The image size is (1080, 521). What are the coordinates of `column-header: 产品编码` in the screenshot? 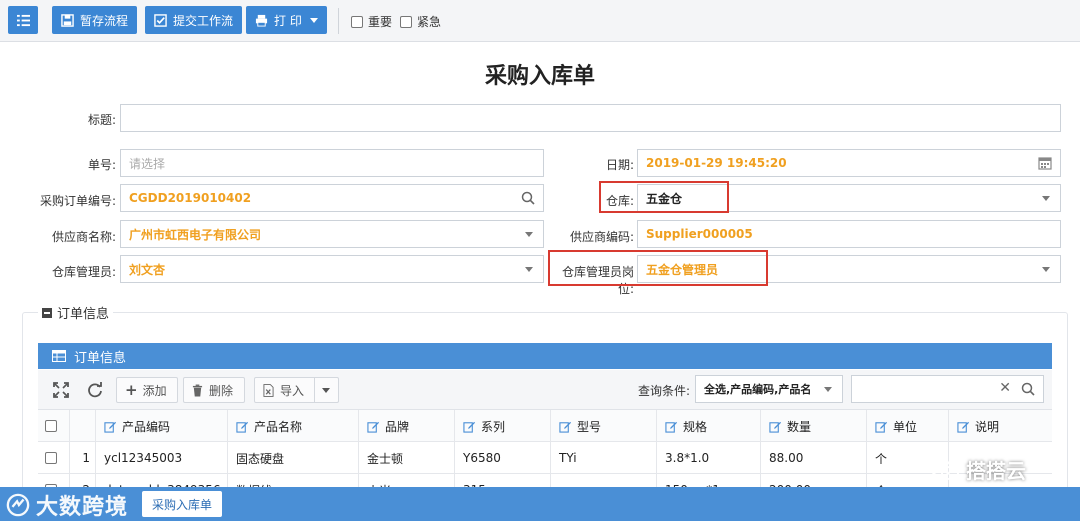 It's located at (162, 426).